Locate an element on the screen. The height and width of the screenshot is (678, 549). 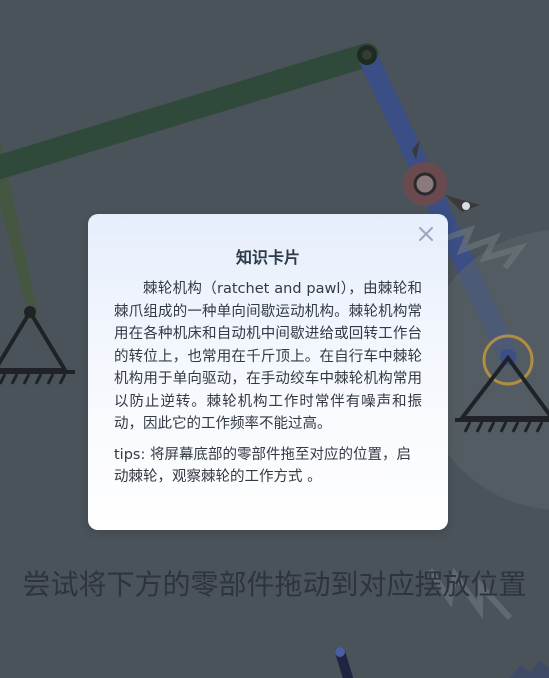
dialog-title: 知识卡片 is located at coordinates (267, 257).